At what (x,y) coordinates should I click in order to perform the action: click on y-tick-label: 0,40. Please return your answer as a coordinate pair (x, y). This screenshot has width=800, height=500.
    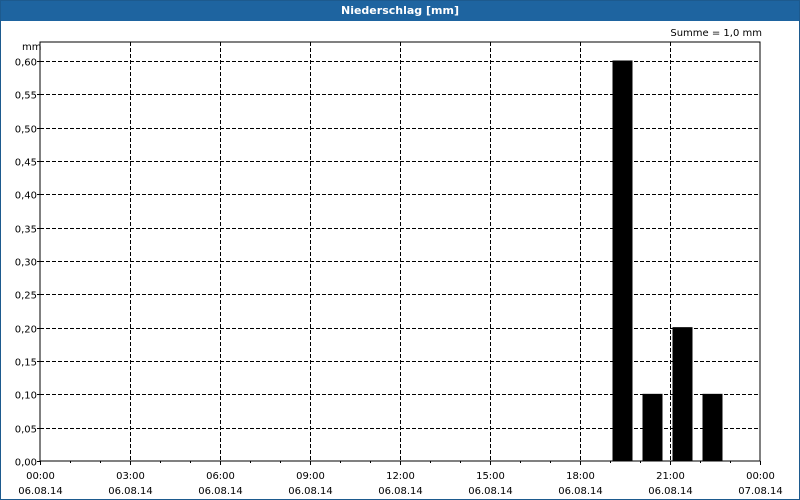
    Looking at the image, I should click on (26, 196).